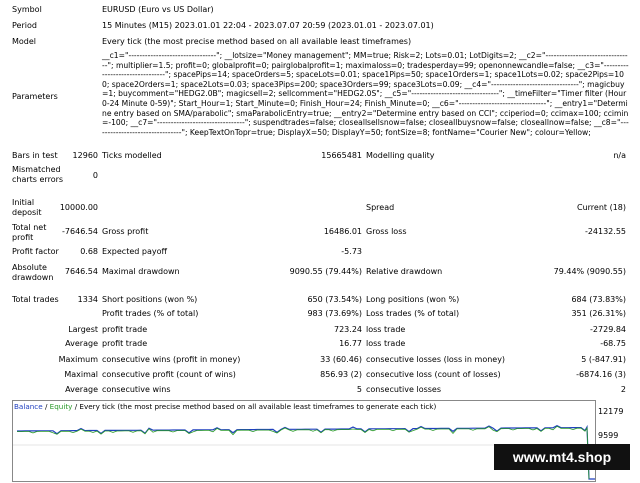  Describe the element at coordinates (342, 231) in the screenshot. I see `gross-profit-value: 16486.01` at that location.